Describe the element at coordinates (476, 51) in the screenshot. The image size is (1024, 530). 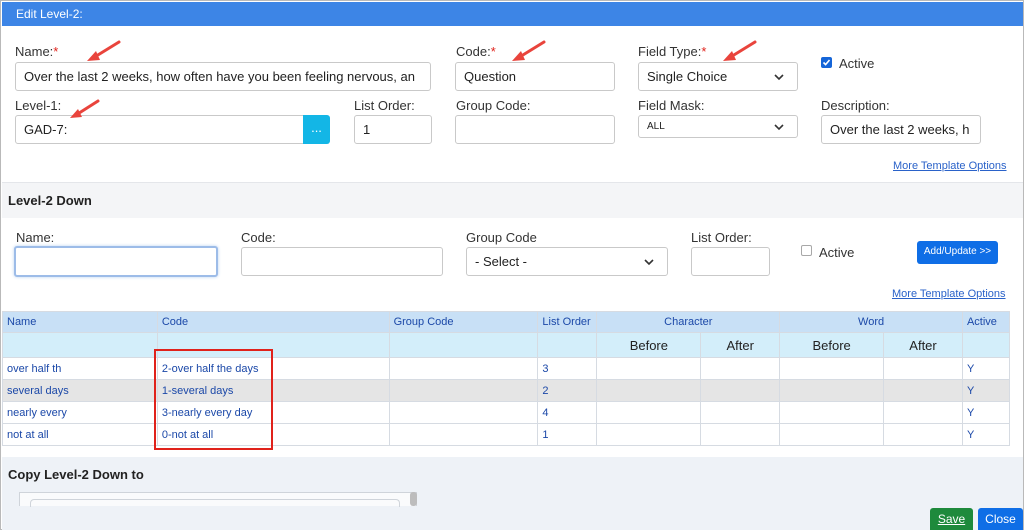
I see `code-label: Code:*` at that location.